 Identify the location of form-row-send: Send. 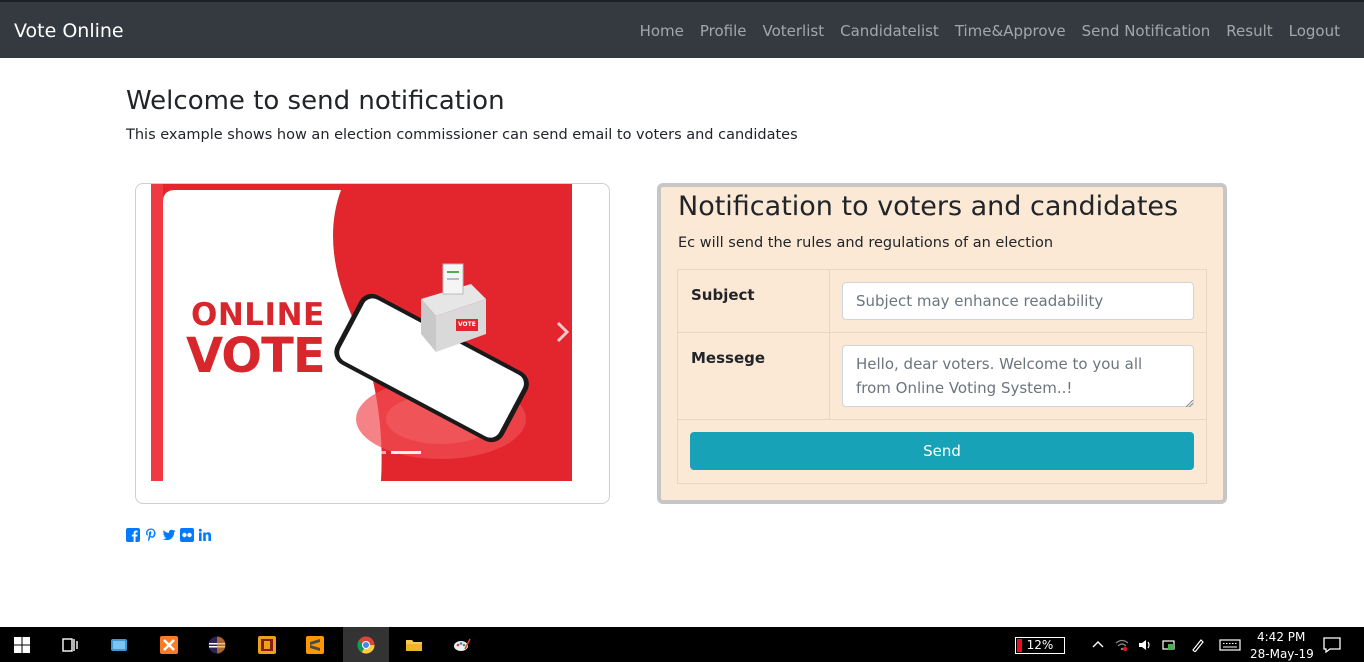
(942, 451).